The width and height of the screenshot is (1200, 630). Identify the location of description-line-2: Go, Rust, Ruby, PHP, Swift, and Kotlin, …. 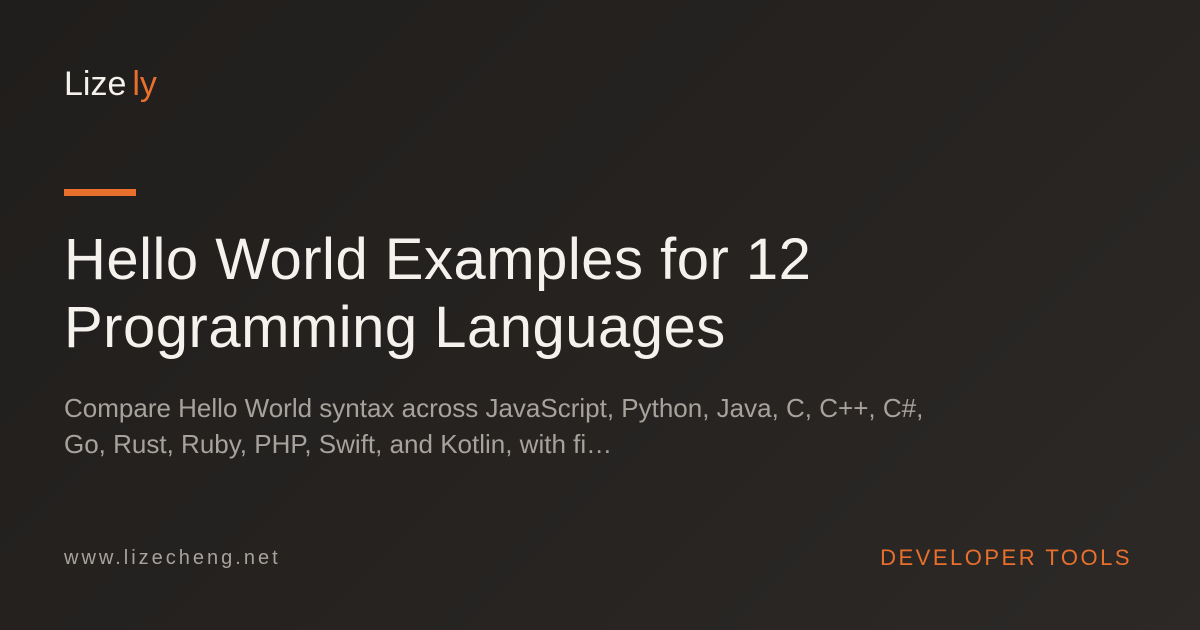
(338, 444).